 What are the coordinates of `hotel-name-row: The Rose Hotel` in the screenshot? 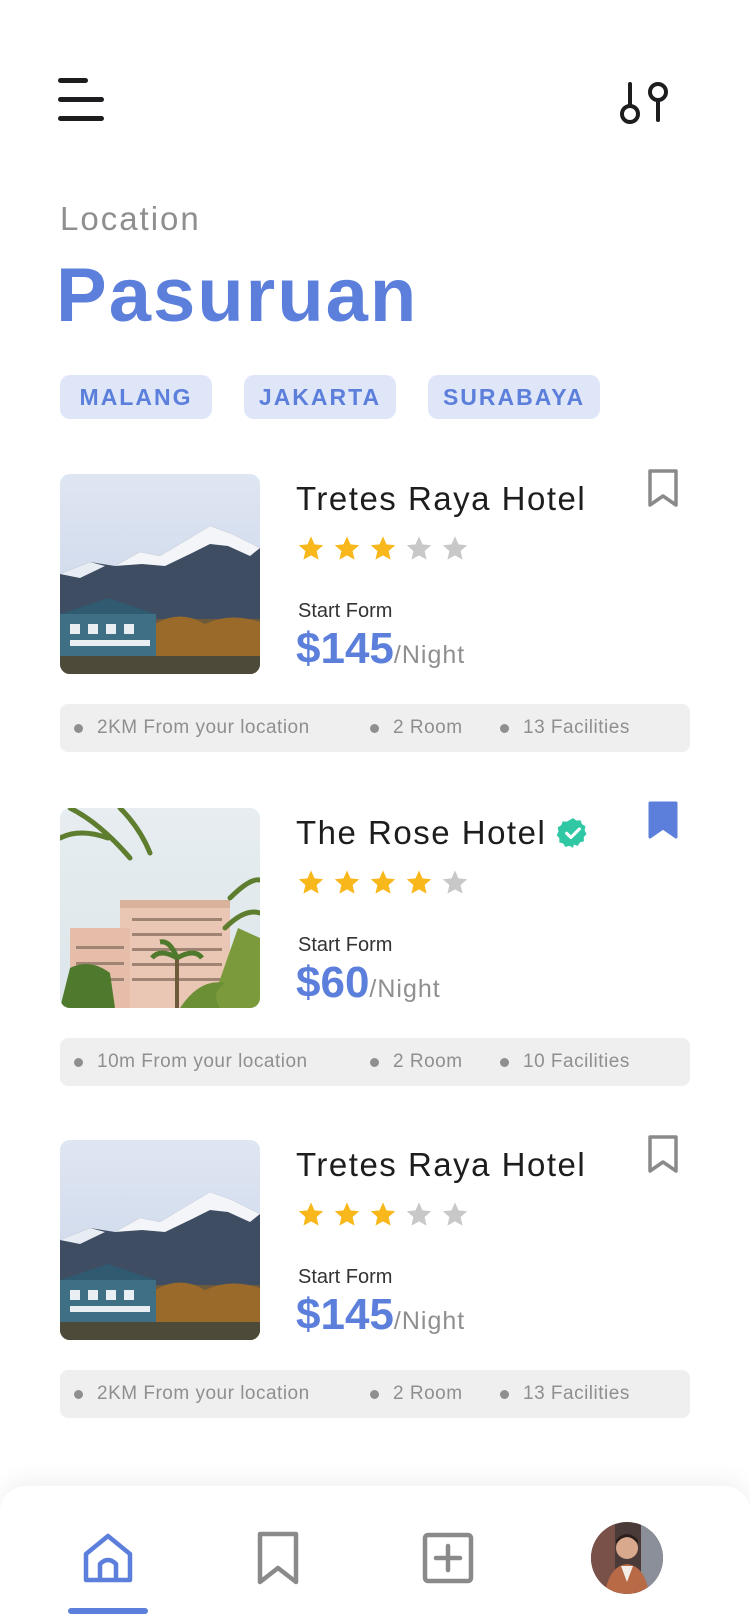 It's located at (443, 833).